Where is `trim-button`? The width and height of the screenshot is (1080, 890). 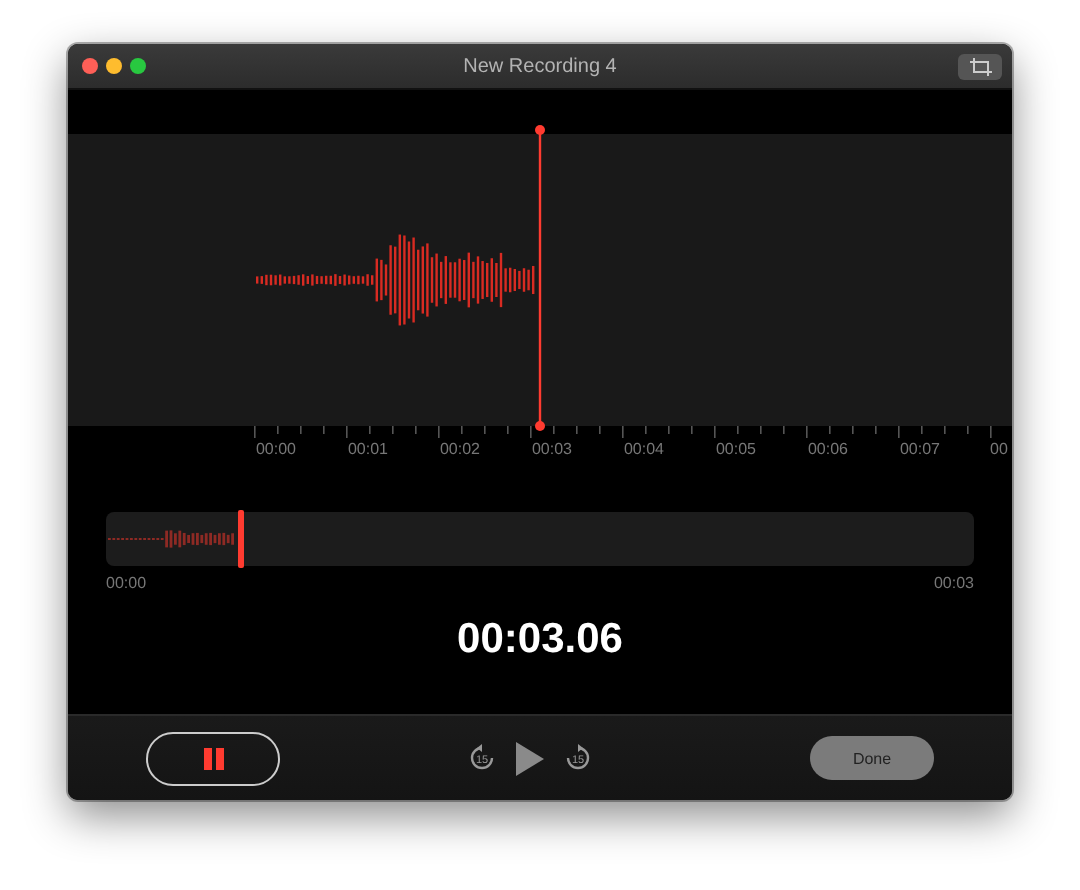
trim-button is located at coordinates (980, 66).